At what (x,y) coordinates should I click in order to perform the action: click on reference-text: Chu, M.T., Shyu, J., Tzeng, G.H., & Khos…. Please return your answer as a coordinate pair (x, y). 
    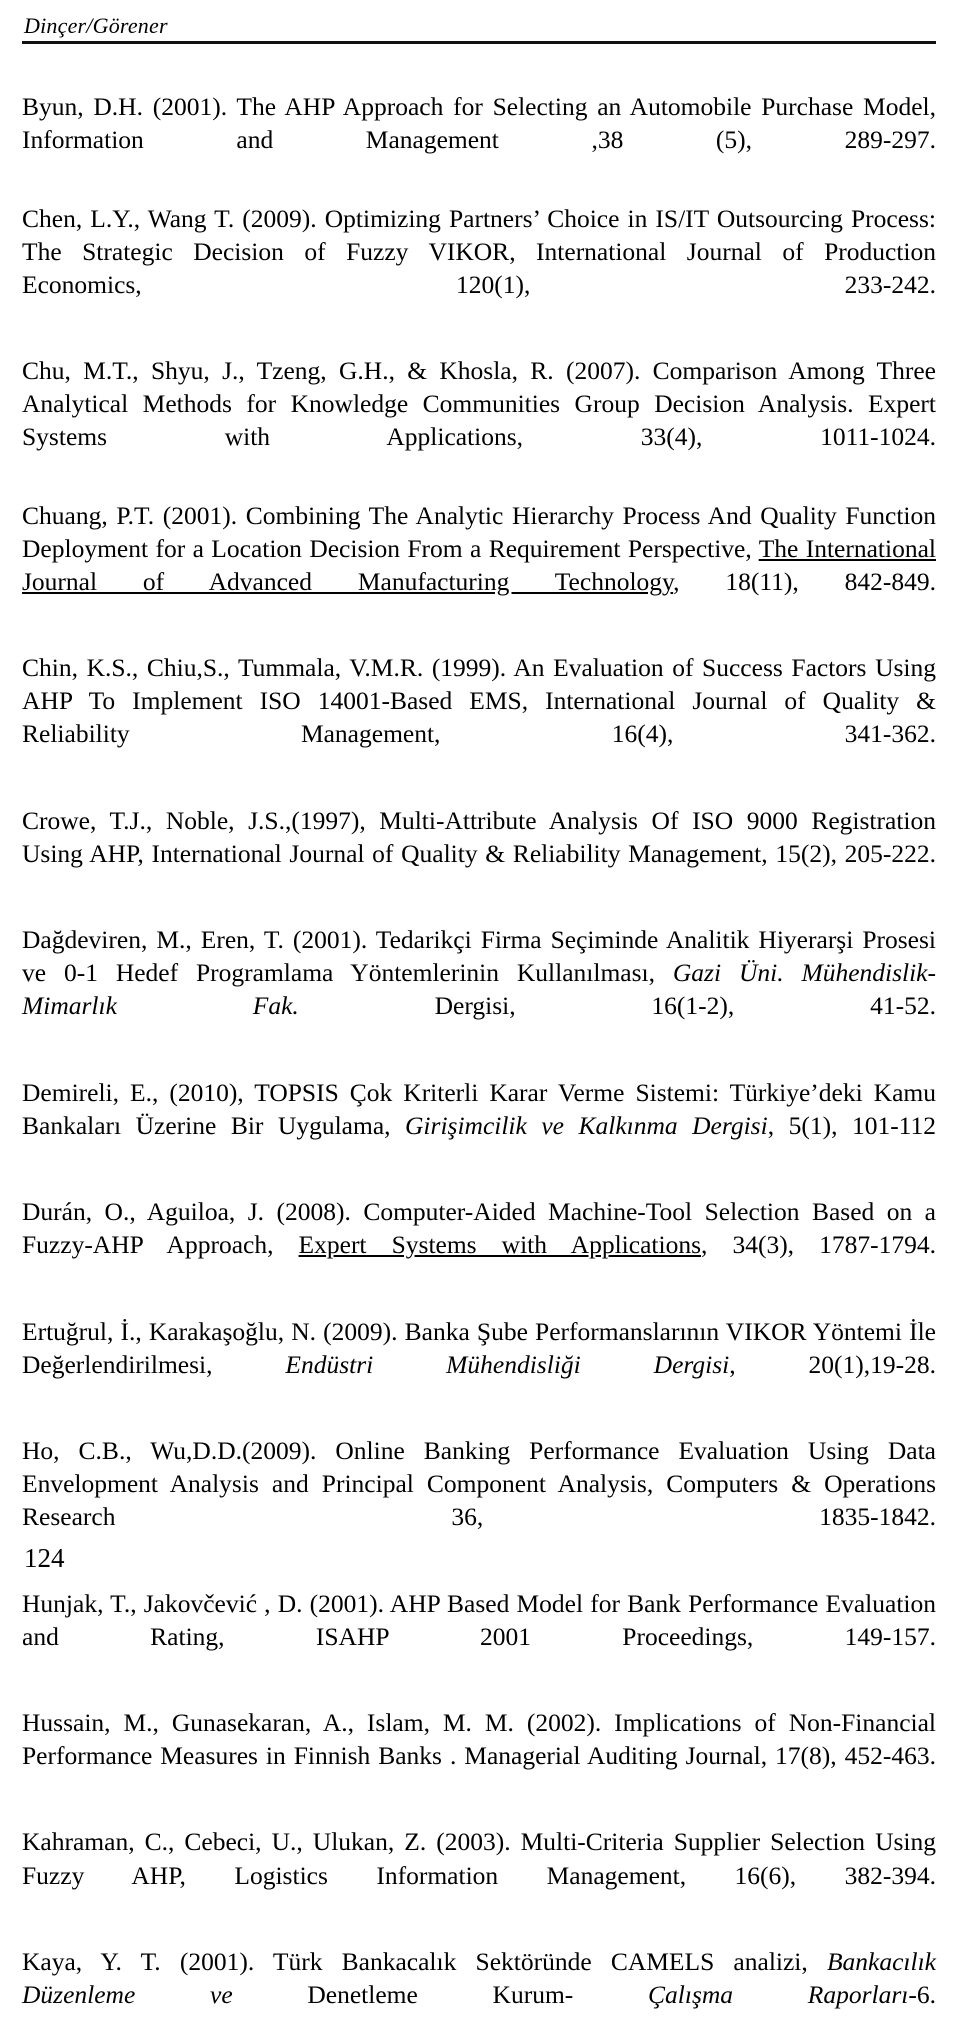
    Looking at the image, I should click on (479, 404).